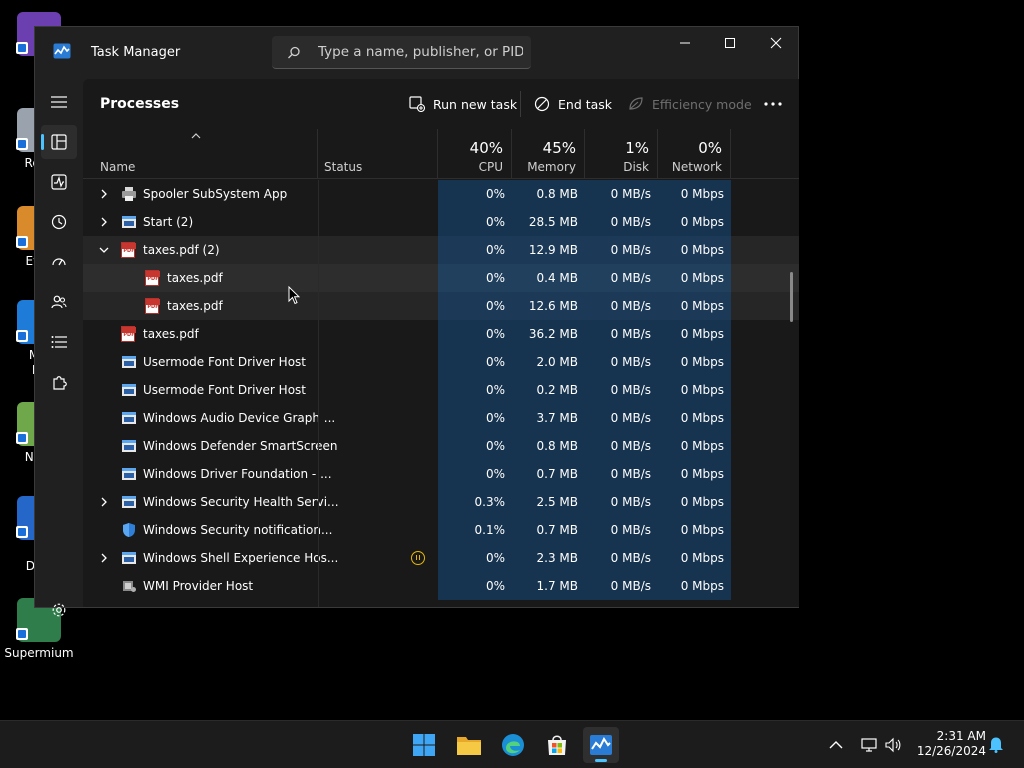 The image size is (1024, 768). I want to click on nav-settings, so click(59, 610).